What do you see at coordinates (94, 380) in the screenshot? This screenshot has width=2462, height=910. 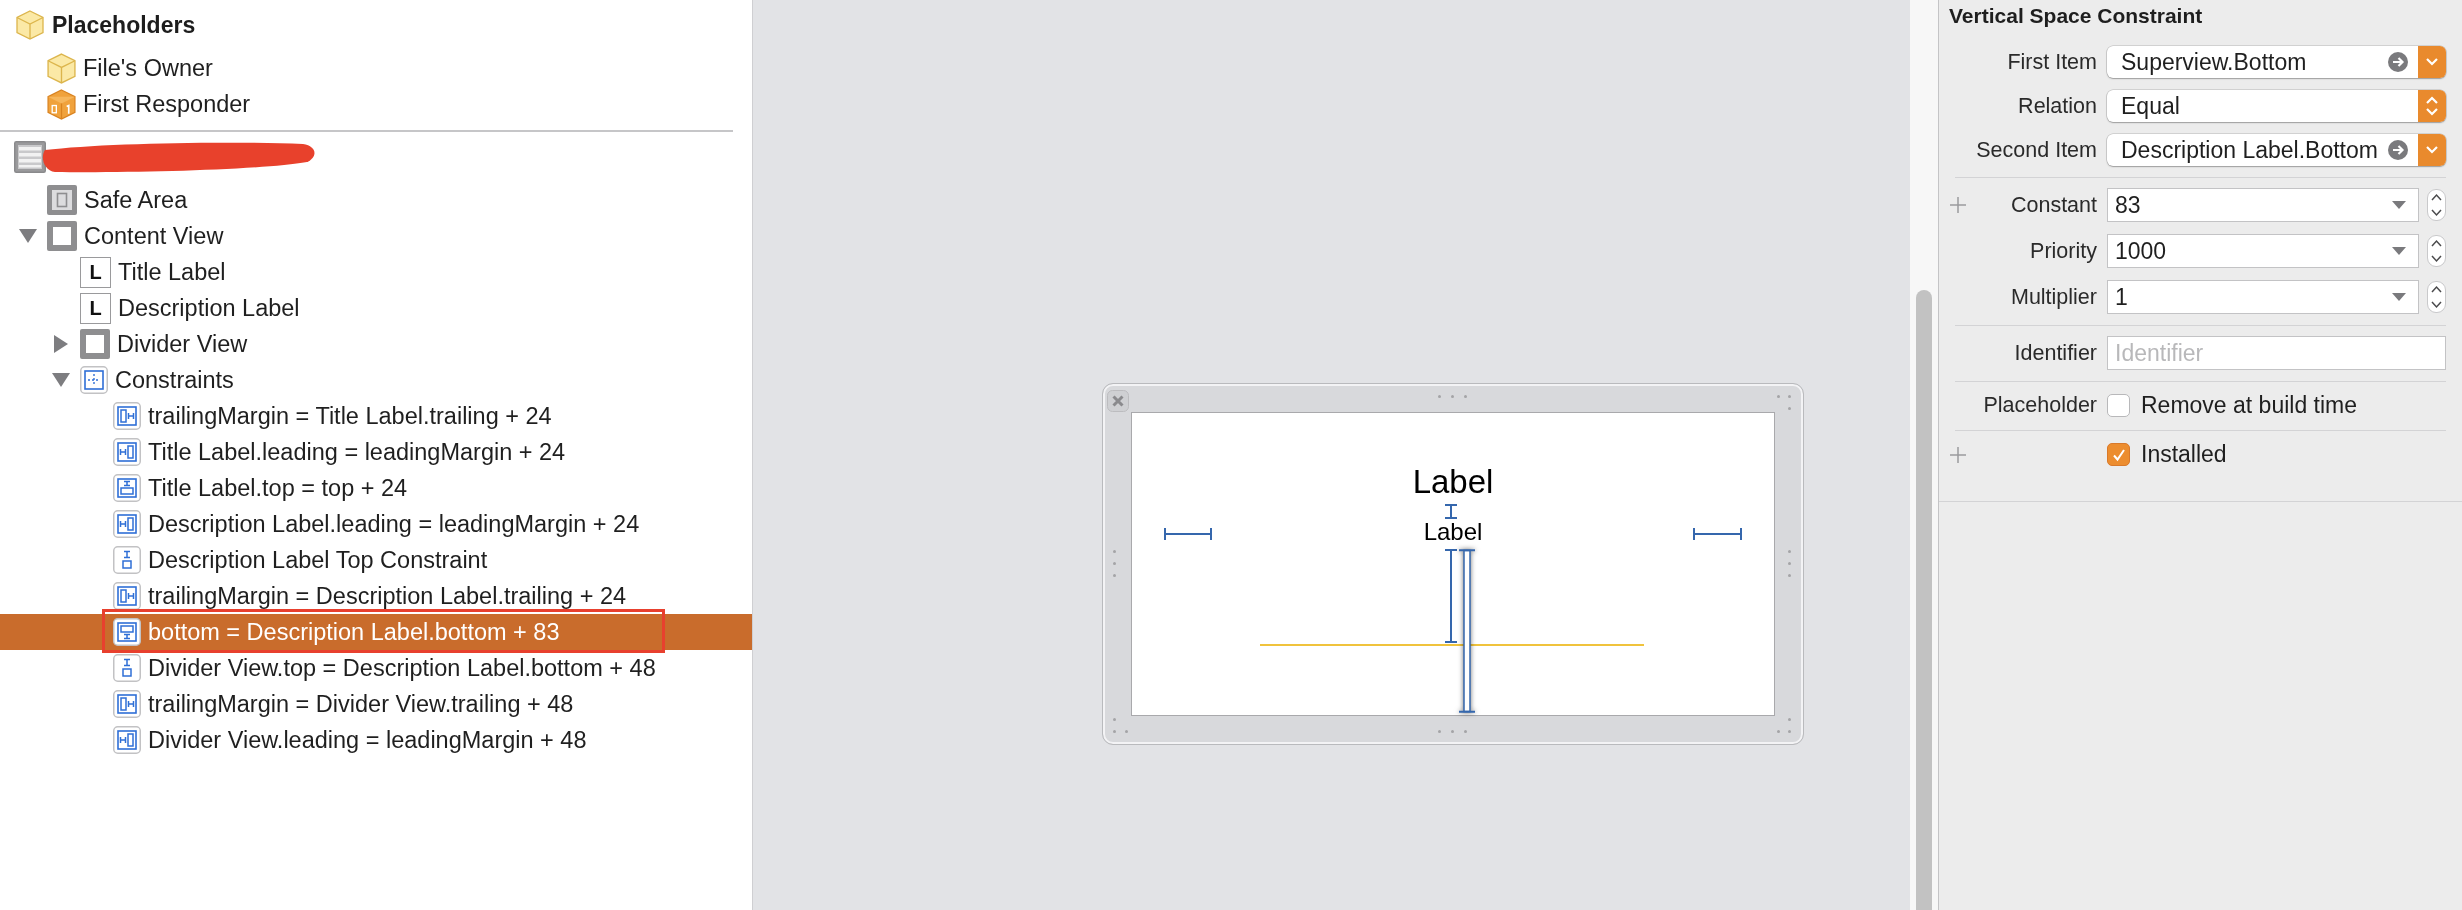 I see `crosshair-square-icon` at bounding box center [94, 380].